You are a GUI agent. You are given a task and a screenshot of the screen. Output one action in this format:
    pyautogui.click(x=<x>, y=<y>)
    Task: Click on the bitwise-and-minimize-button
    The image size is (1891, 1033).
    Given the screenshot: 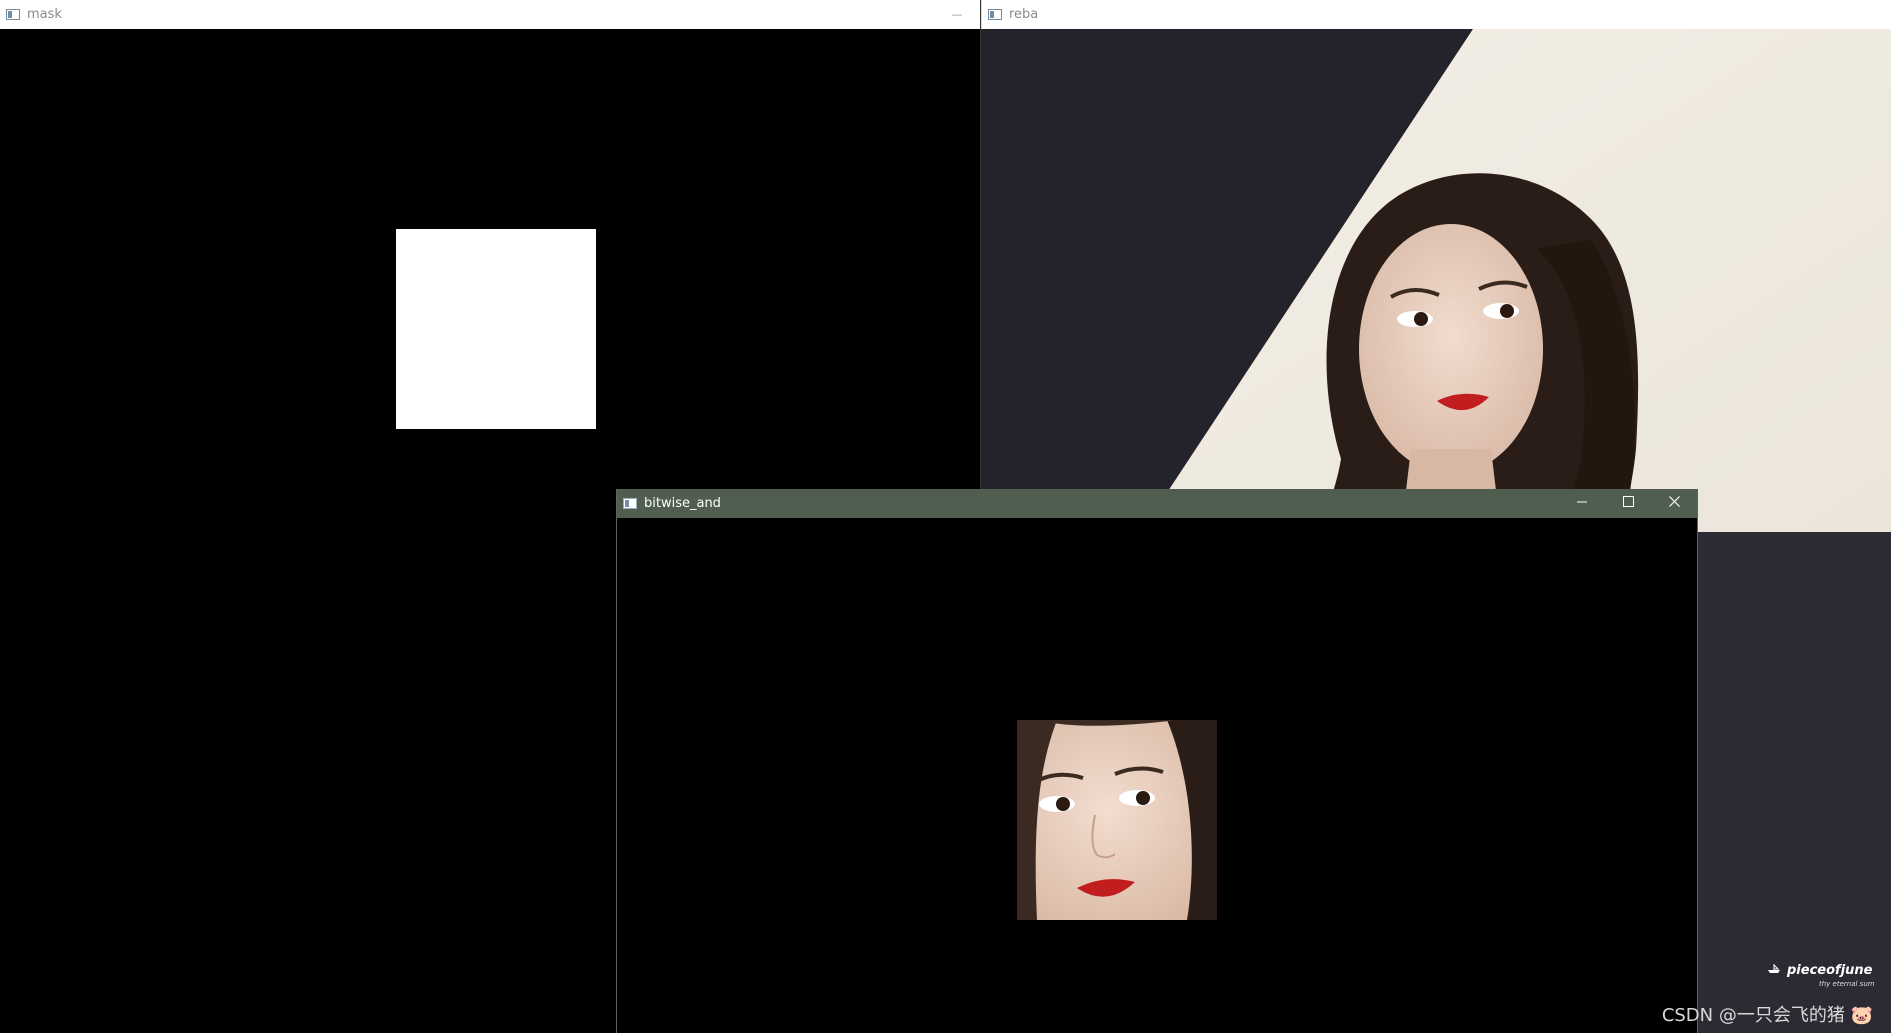 What is the action you would take?
    pyautogui.click(x=1582, y=503)
    